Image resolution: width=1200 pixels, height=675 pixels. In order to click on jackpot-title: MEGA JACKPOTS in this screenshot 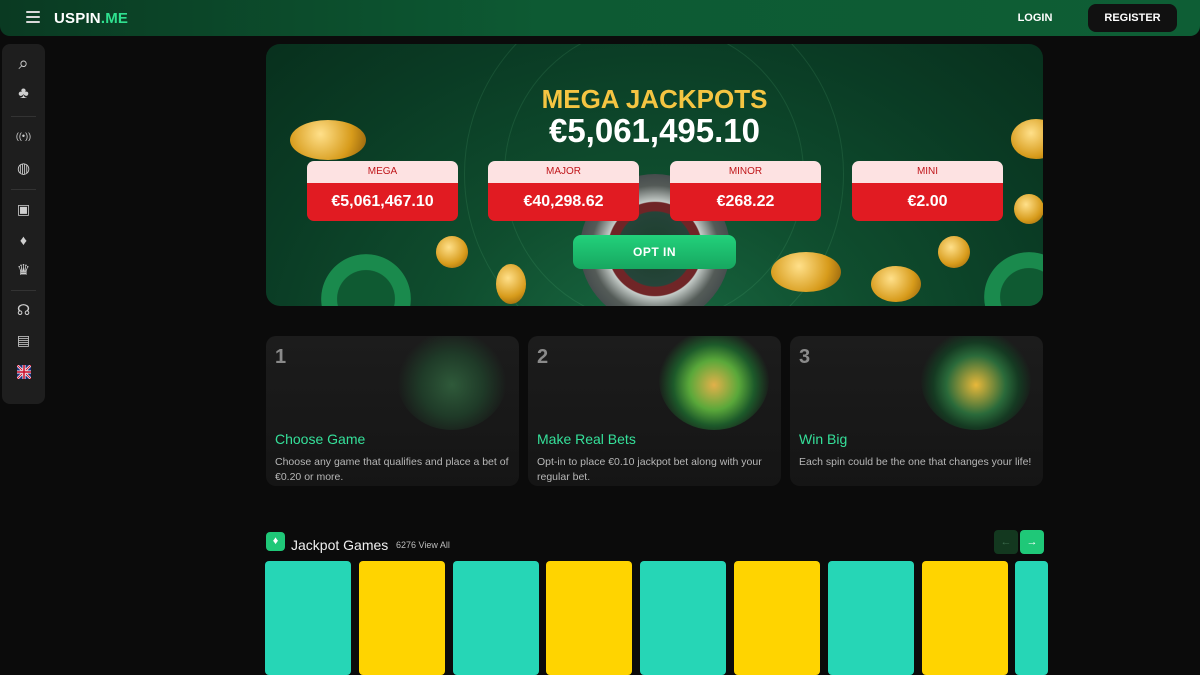, I will do `click(654, 99)`.